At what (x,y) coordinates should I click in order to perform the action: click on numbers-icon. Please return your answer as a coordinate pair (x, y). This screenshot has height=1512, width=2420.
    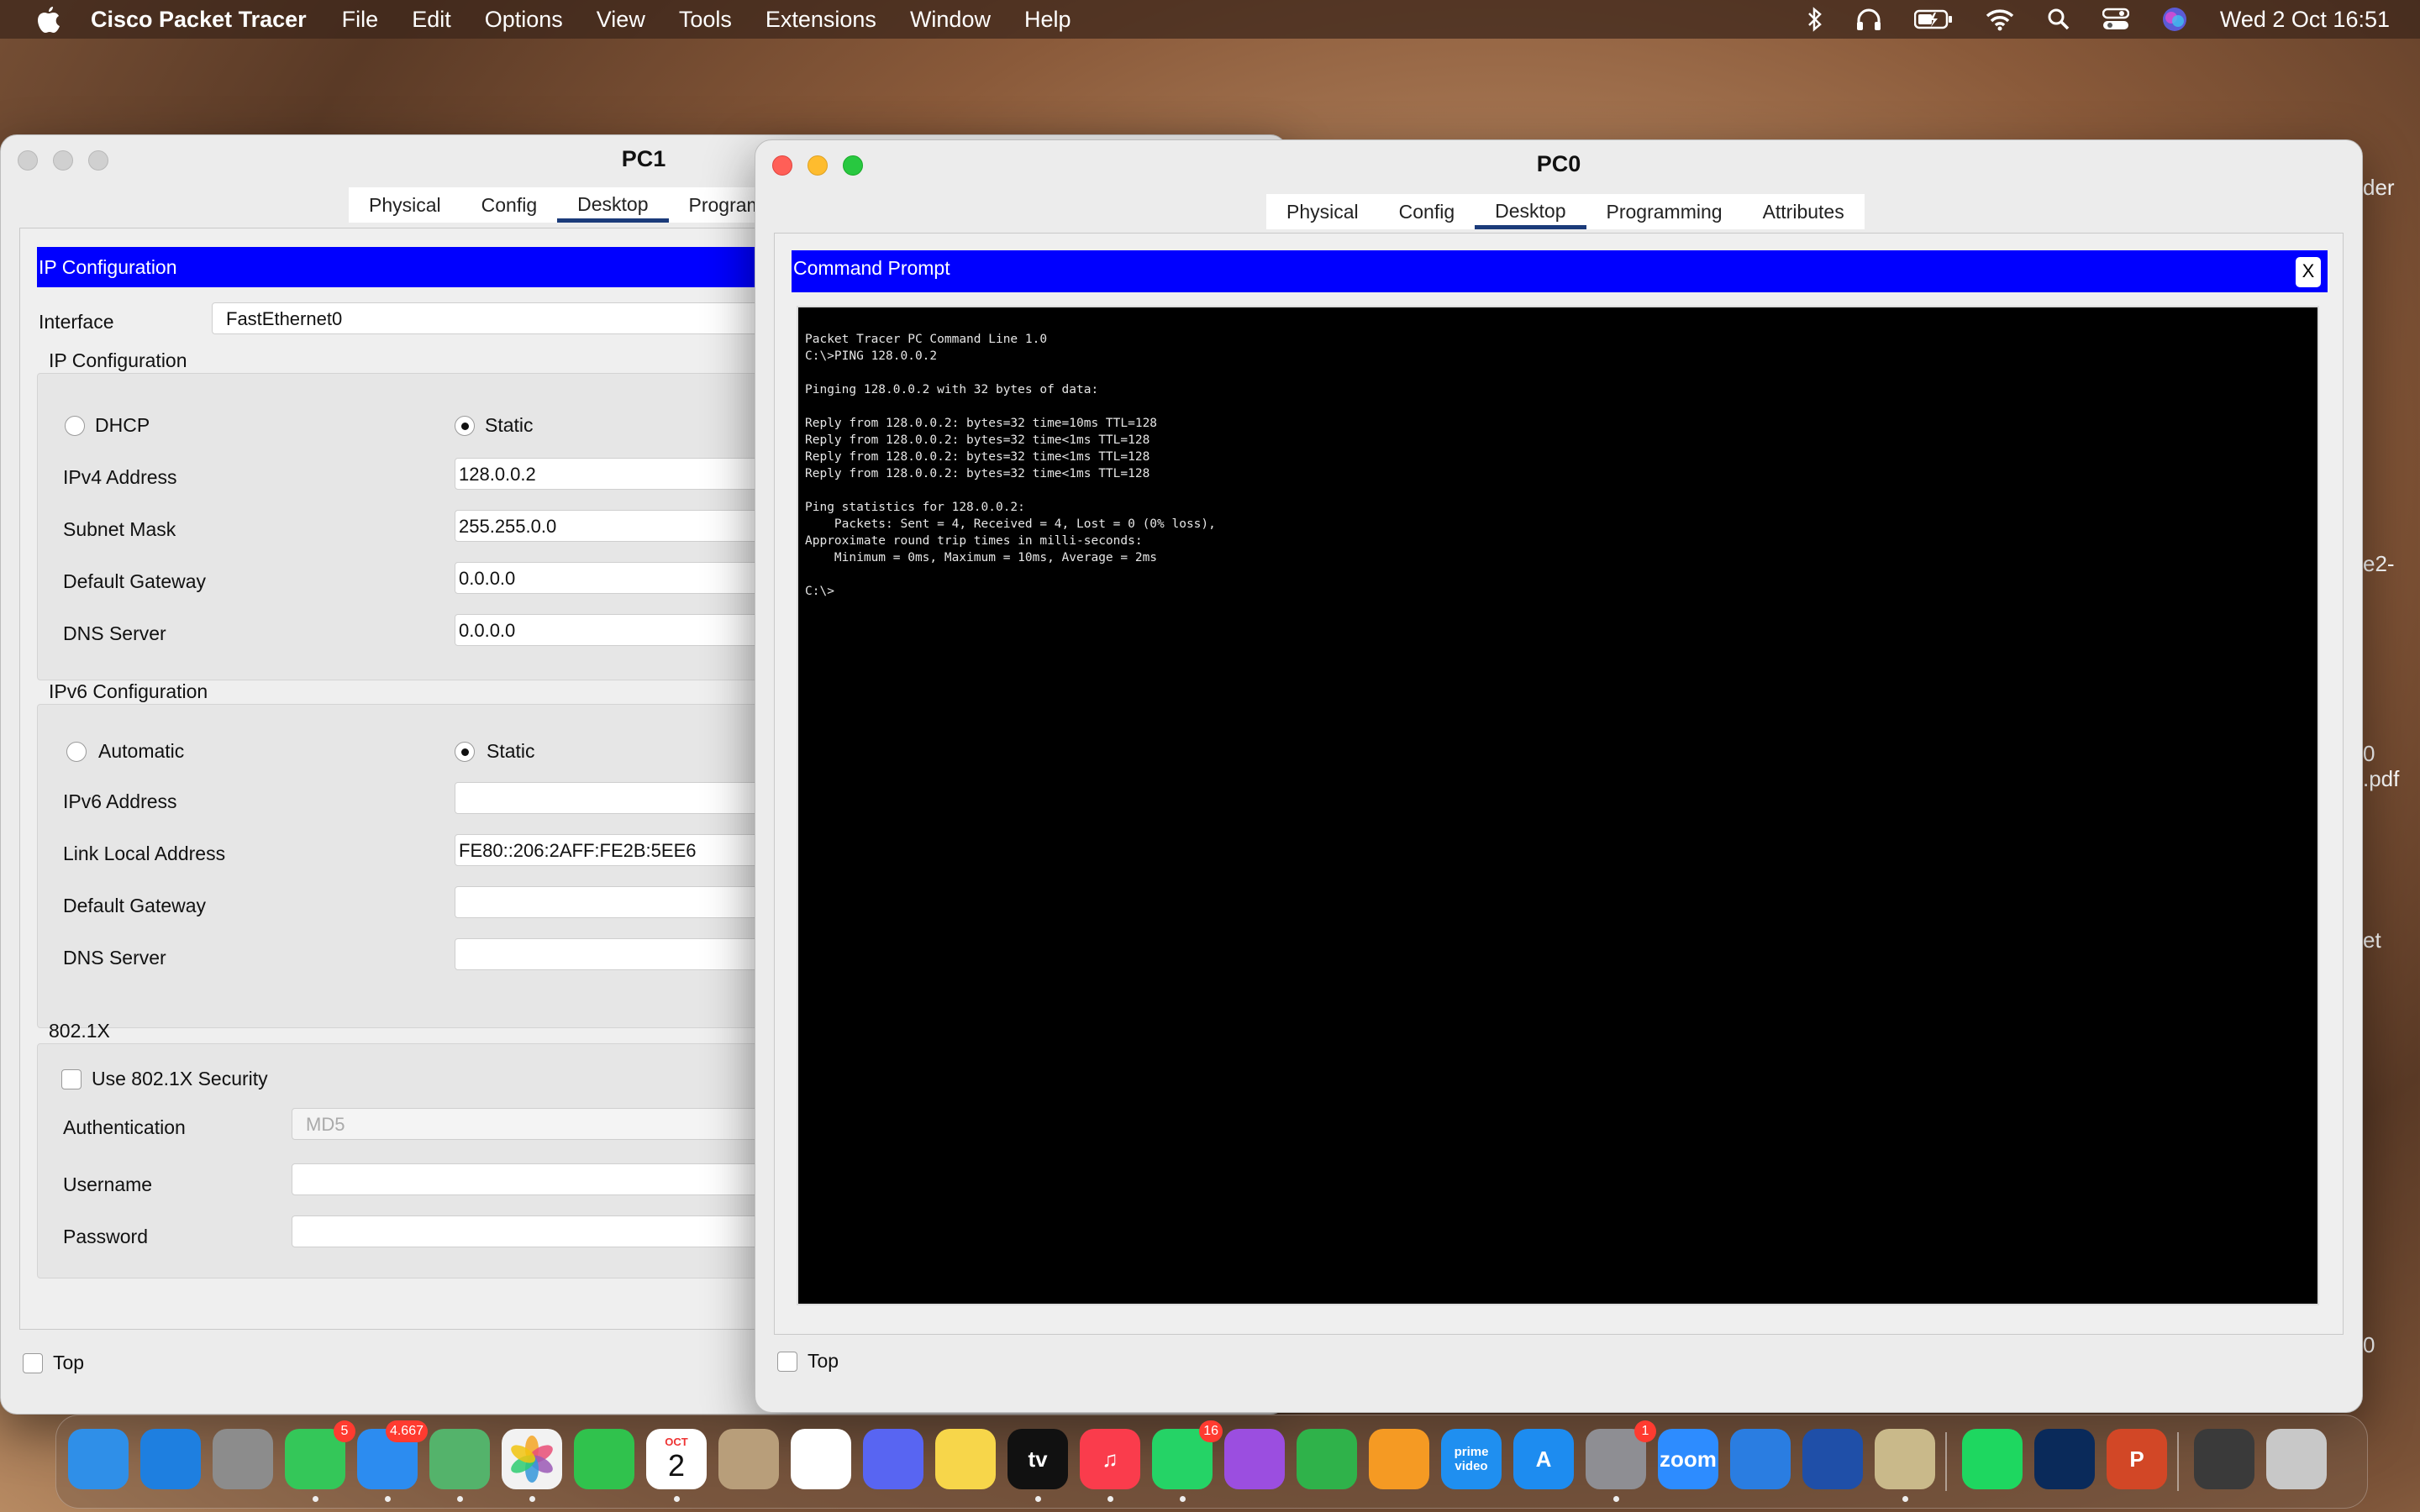
    Looking at the image, I should click on (1327, 1459).